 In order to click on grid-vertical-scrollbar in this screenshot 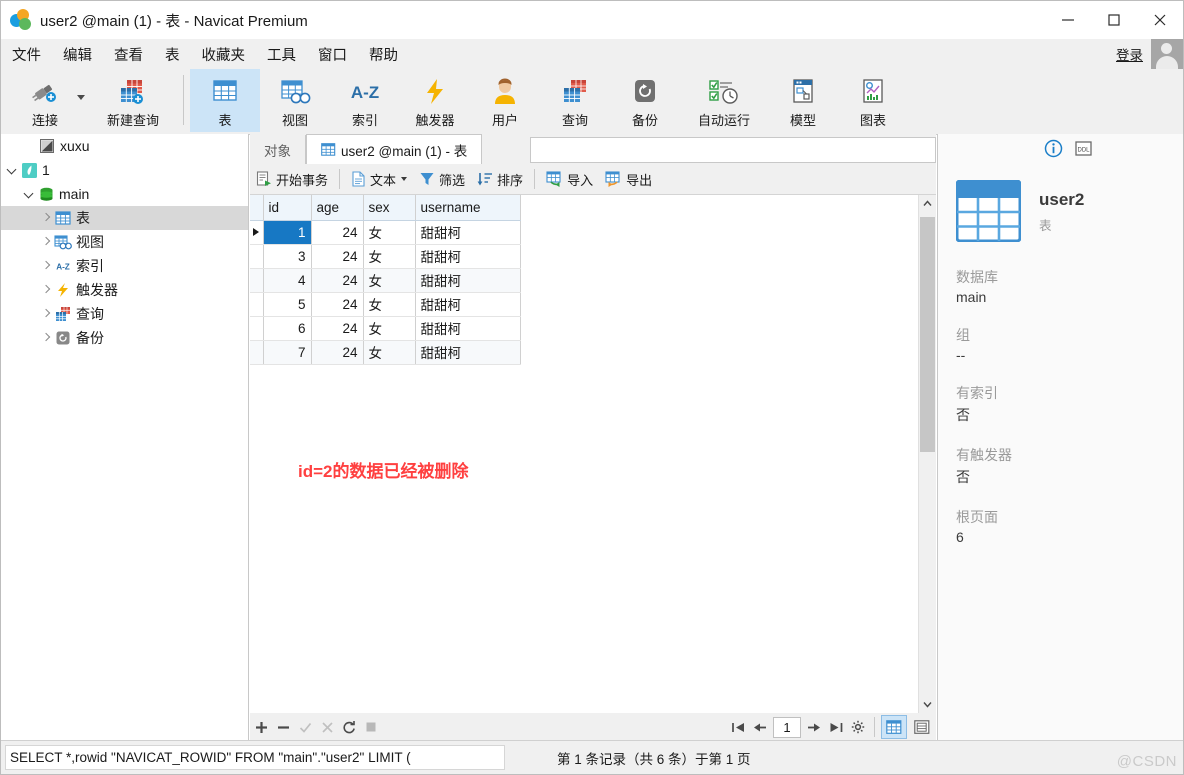, I will do `click(927, 454)`.